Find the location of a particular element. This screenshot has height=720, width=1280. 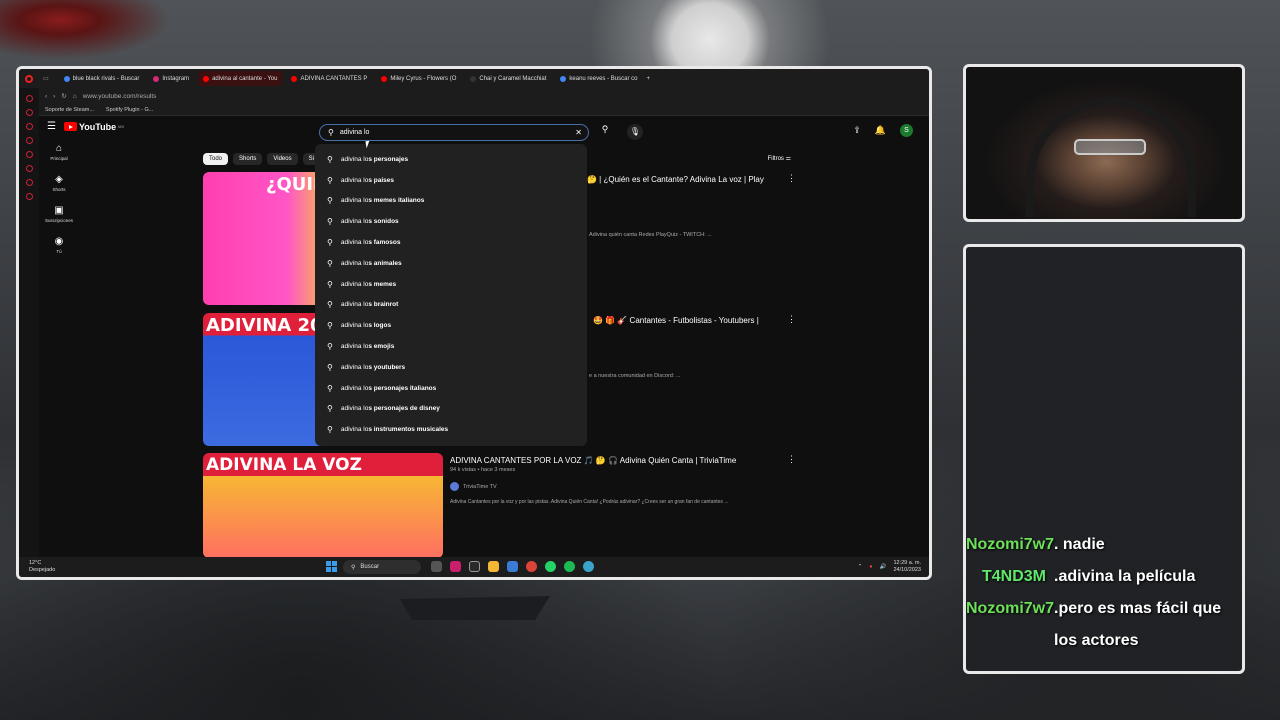

tab-favicon-icon is located at coordinates (66, 78).